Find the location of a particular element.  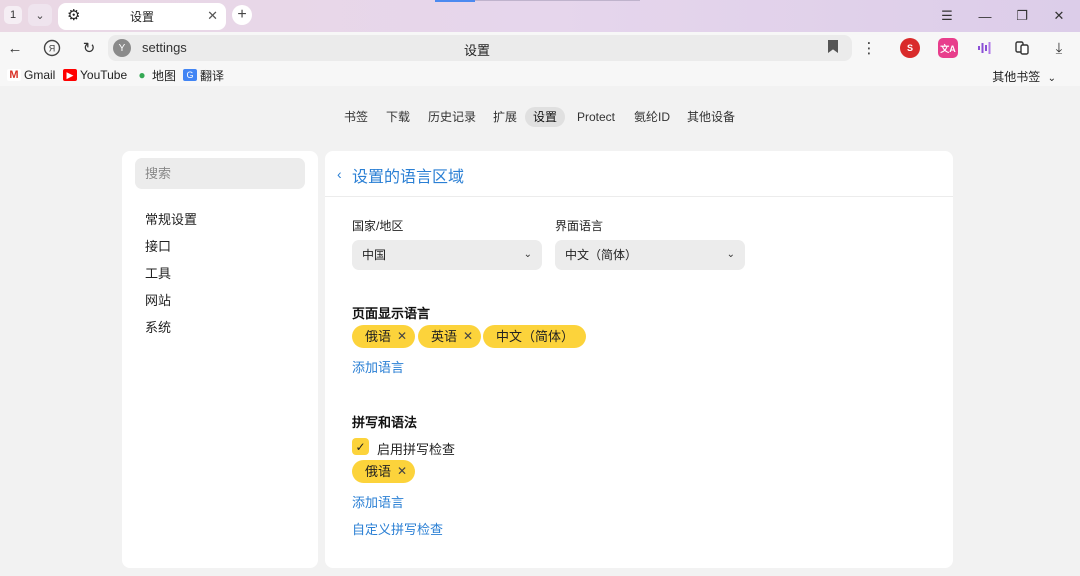

add-spell-language-link: 添加语言 is located at coordinates (378, 501).